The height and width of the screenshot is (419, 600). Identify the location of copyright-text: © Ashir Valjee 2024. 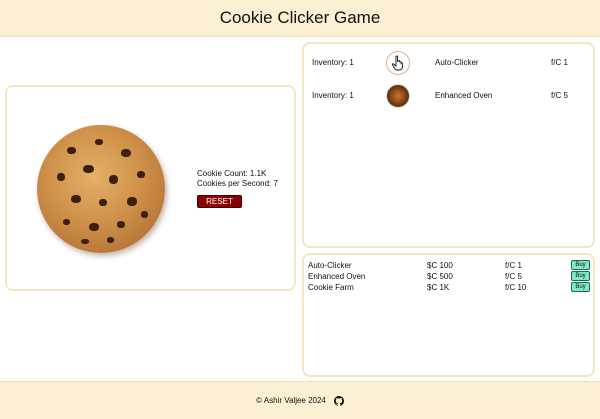
(291, 400).